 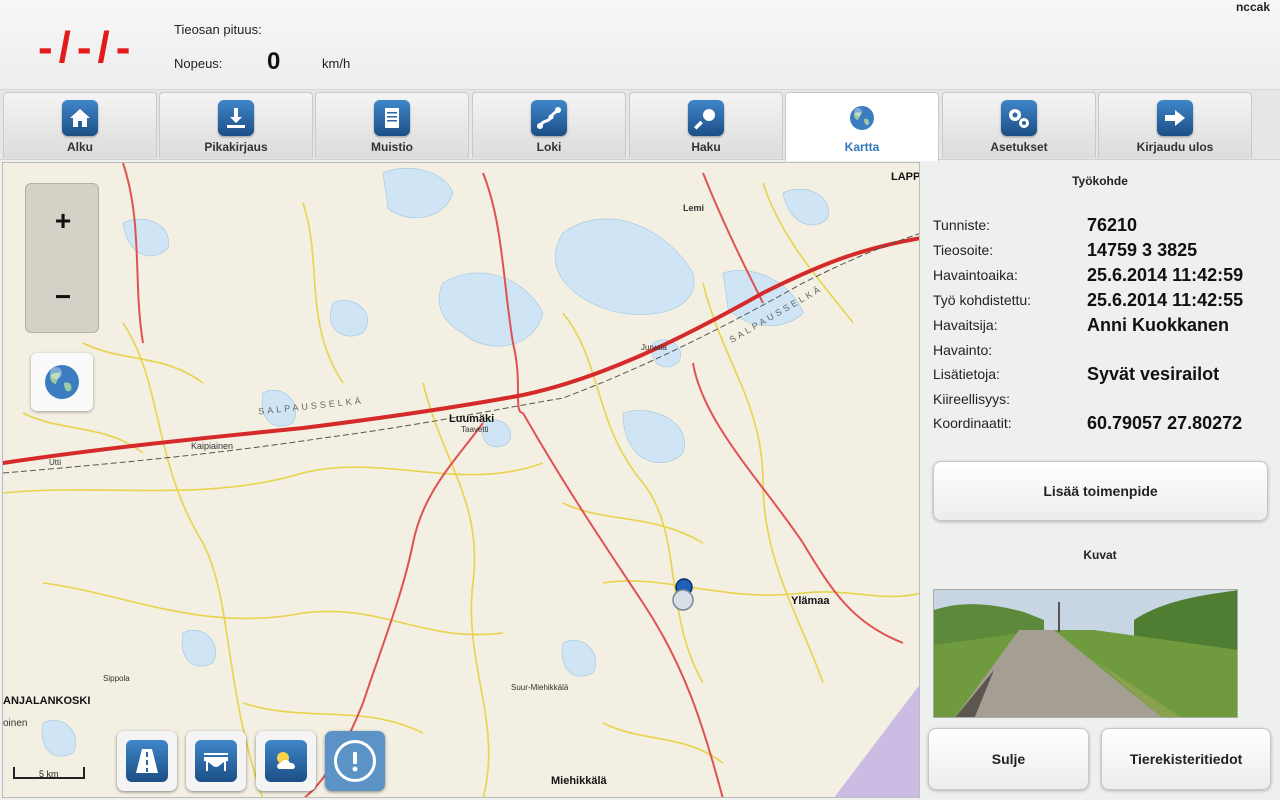 I want to click on place-label: oinen, so click(x=15, y=723).